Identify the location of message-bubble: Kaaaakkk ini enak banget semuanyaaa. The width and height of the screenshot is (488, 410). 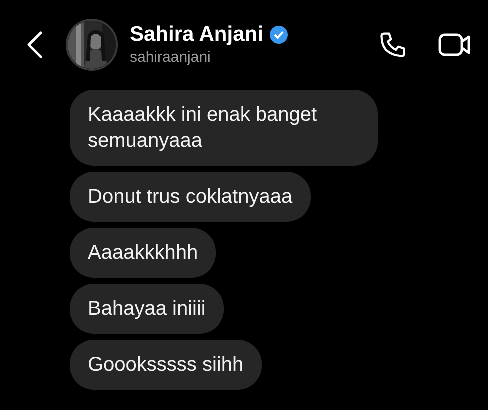
(224, 128).